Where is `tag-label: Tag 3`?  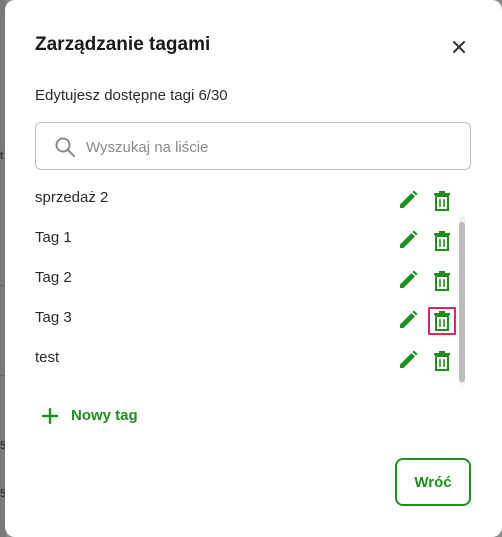
tag-label: Tag 3 is located at coordinates (53, 317).